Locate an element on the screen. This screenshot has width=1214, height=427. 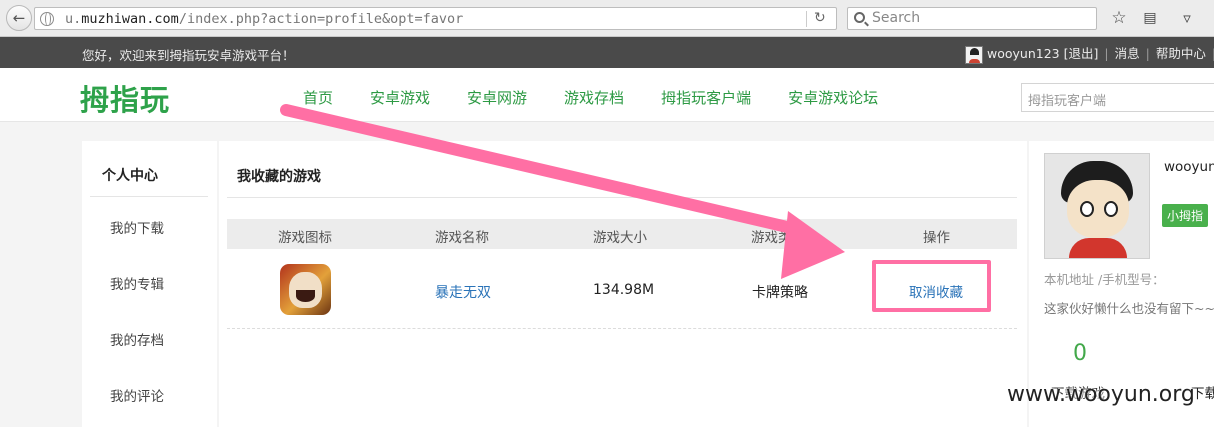
game-icon is located at coordinates (305, 289).